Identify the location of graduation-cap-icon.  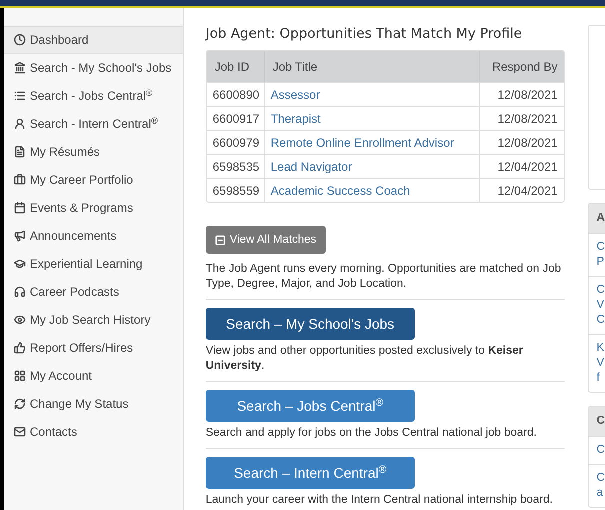
(20, 264).